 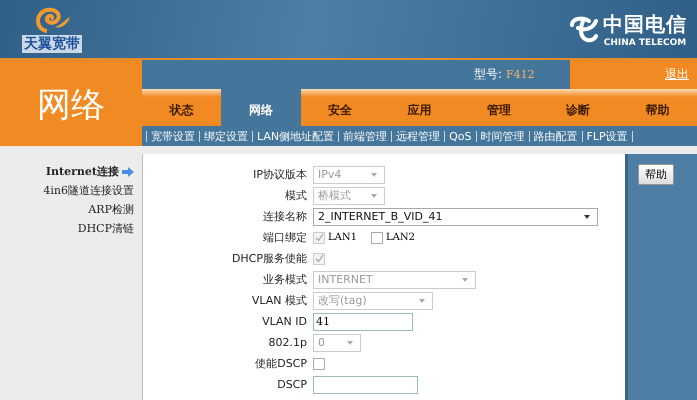 I want to click on subnav-link: 远程管理, so click(x=418, y=136).